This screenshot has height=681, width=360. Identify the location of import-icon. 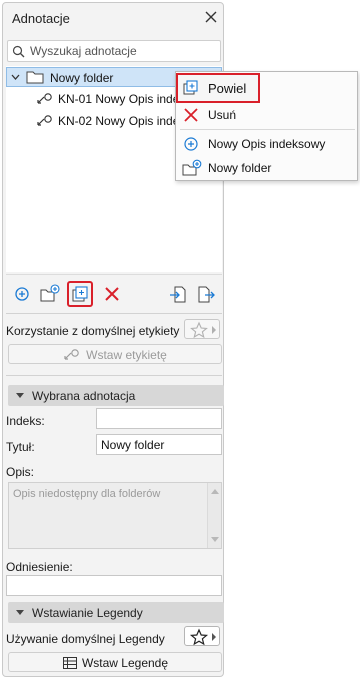
(178, 294).